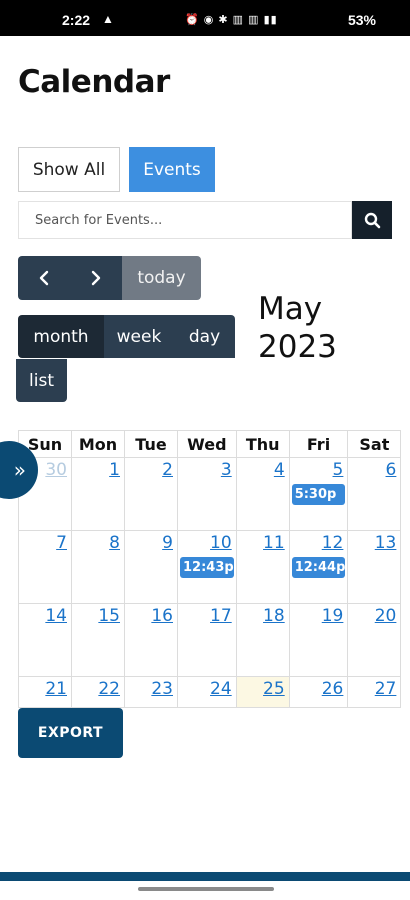  Describe the element at coordinates (361, 20) in the screenshot. I see `battery-level: 53%` at that location.